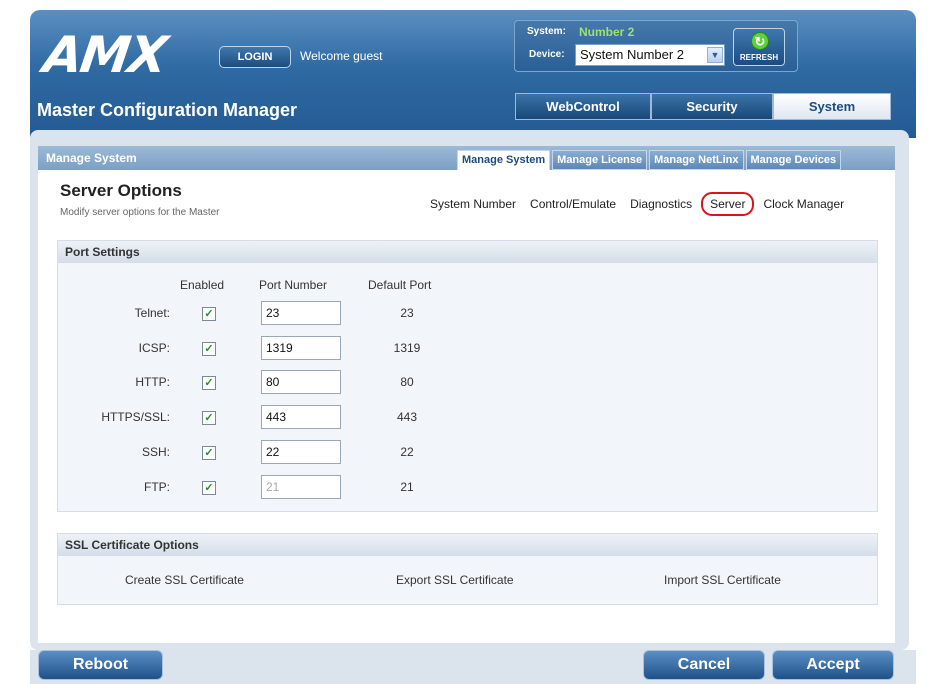  What do you see at coordinates (832, 106) in the screenshot?
I see `tab-system: System` at bounding box center [832, 106].